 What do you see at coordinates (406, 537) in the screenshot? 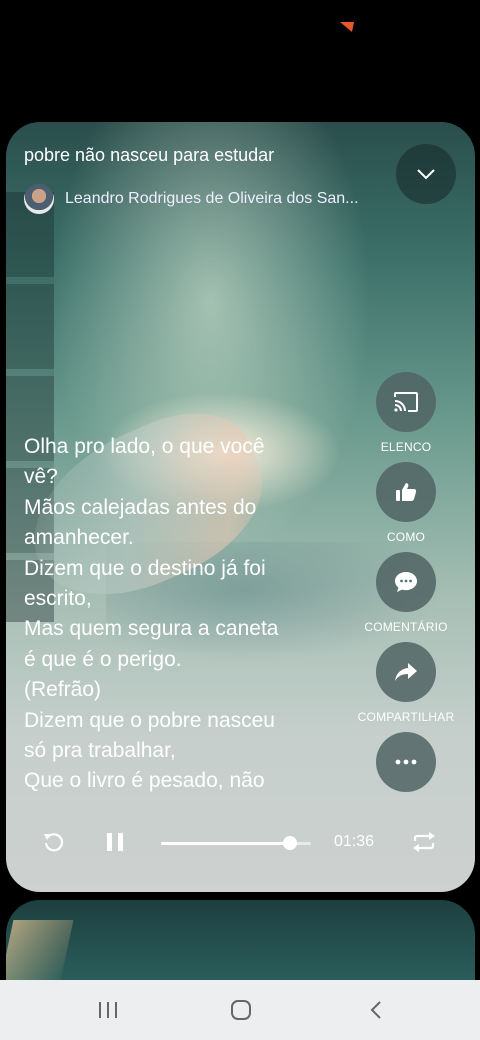
I see `like-label: COMO` at bounding box center [406, 537].